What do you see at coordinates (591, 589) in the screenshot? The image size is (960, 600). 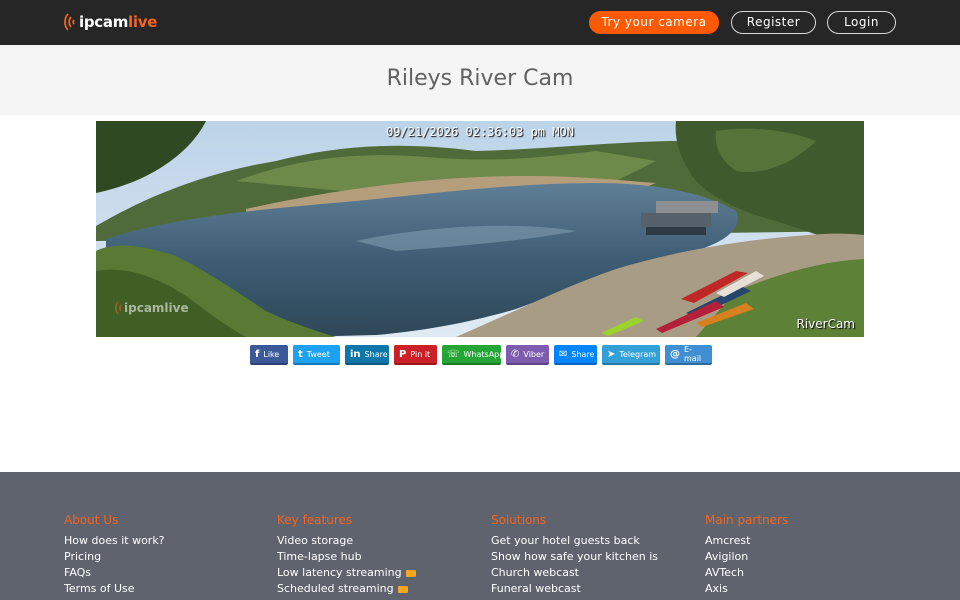 I see `footer-link: Funeral webcast` at bounding box center [591, 589].